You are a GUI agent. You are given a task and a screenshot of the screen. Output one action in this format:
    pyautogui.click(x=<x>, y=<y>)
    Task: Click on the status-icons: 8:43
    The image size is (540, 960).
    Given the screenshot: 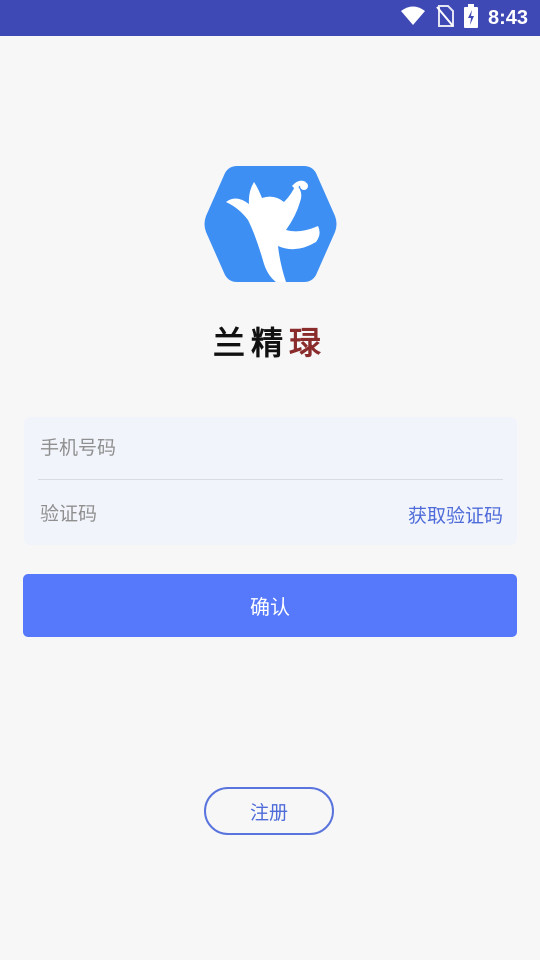 What is the action you would take?
    pyautogui.click(x=464, y=18)
    